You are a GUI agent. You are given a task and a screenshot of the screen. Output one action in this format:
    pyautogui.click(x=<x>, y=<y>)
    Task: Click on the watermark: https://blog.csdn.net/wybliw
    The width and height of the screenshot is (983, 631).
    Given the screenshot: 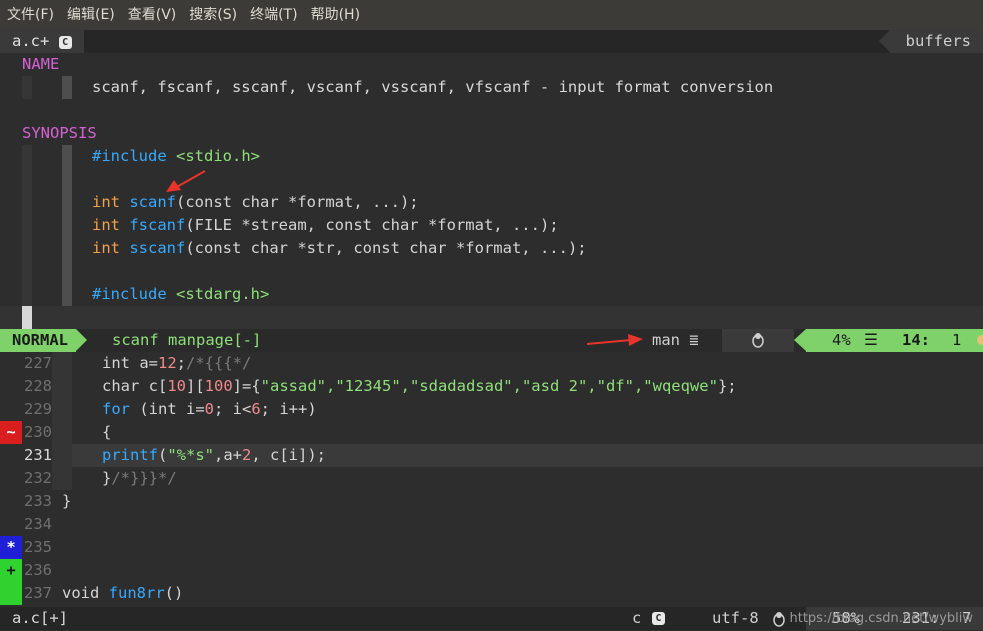 What is the action you would take?
    pyautogui.click(x=881, y=618)
    